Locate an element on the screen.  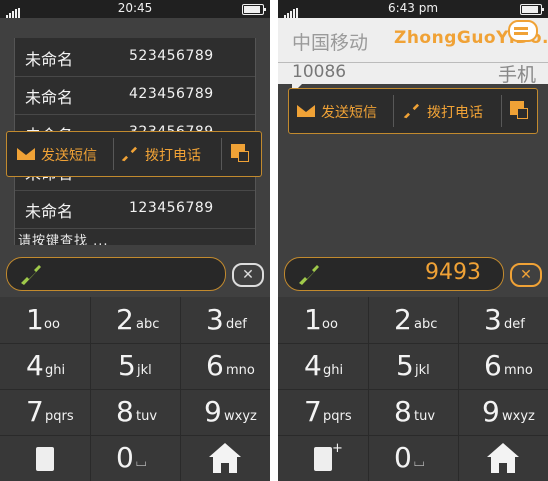
status-bar: 6:43 pm is located at coordinates (413, 9).